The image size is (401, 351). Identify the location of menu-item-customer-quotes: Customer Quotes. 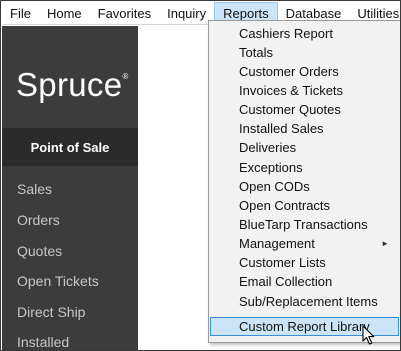
(304, 109).